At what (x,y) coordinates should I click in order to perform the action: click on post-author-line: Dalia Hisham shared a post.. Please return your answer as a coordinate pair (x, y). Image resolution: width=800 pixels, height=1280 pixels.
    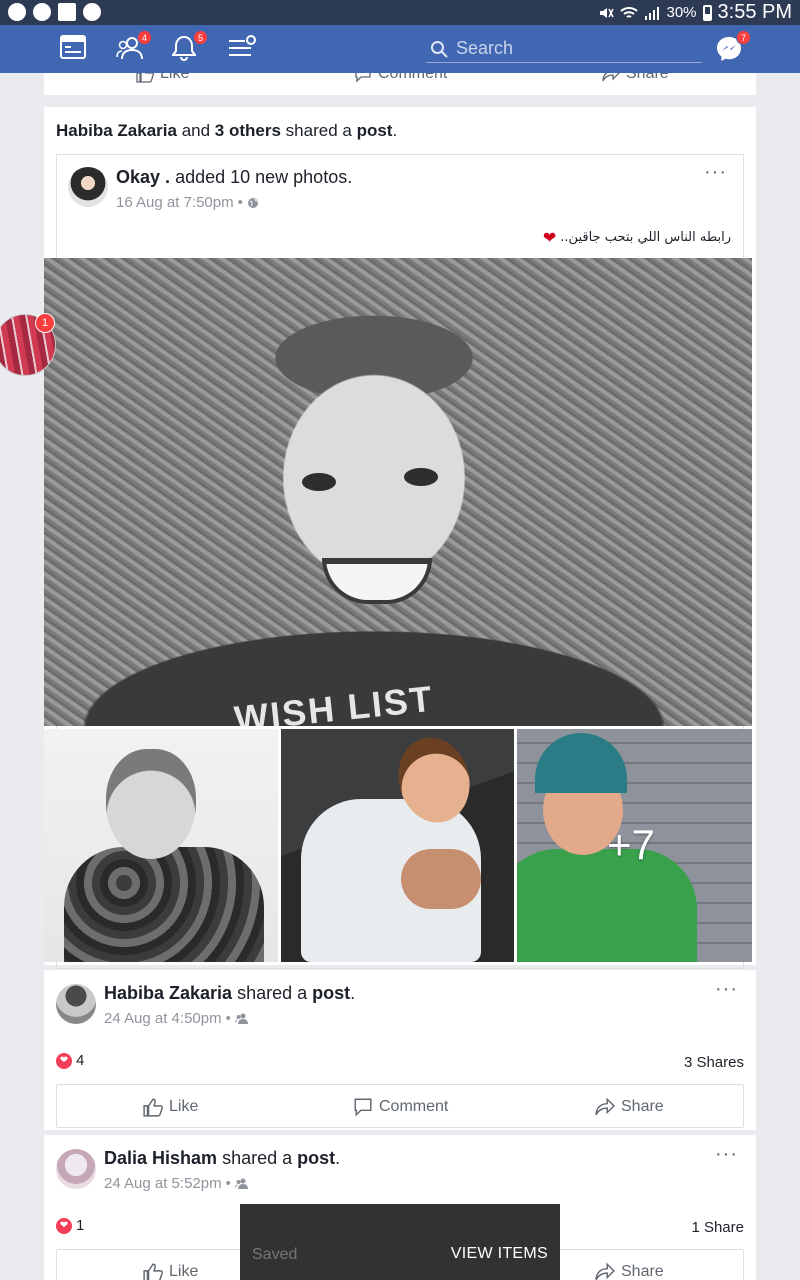
    Looking at the image, I should click on (222, 1158).